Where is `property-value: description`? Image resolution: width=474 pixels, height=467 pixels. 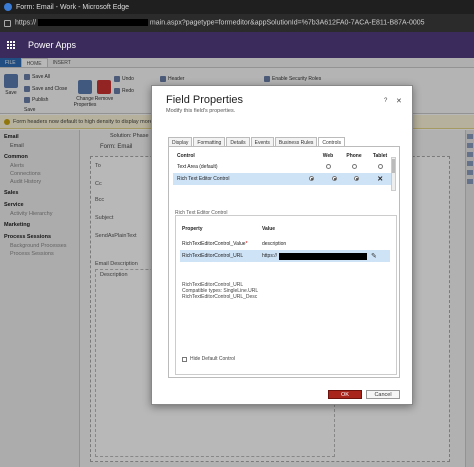
property-value: description is located at coordinates (274, 244).